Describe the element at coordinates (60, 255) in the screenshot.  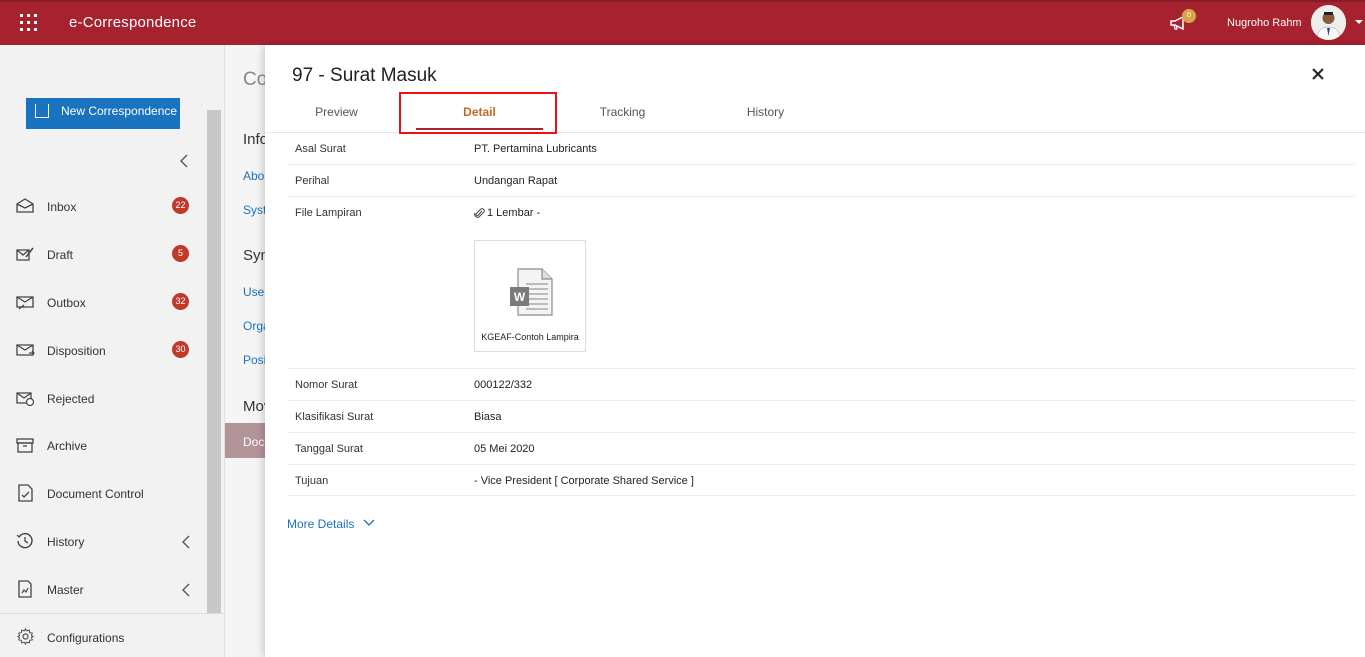
I see `sidebar-item-label: Draft` at that location.